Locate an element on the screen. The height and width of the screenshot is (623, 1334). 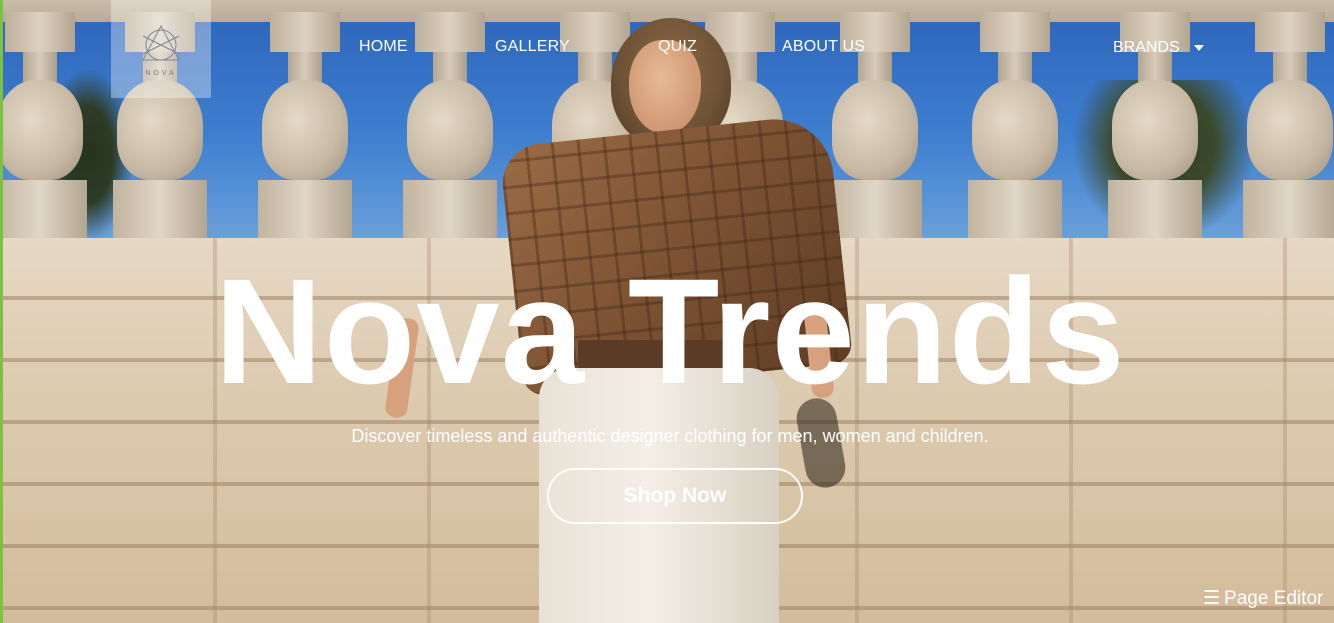
nova-logo-icon is located at coordinates (161, 42).